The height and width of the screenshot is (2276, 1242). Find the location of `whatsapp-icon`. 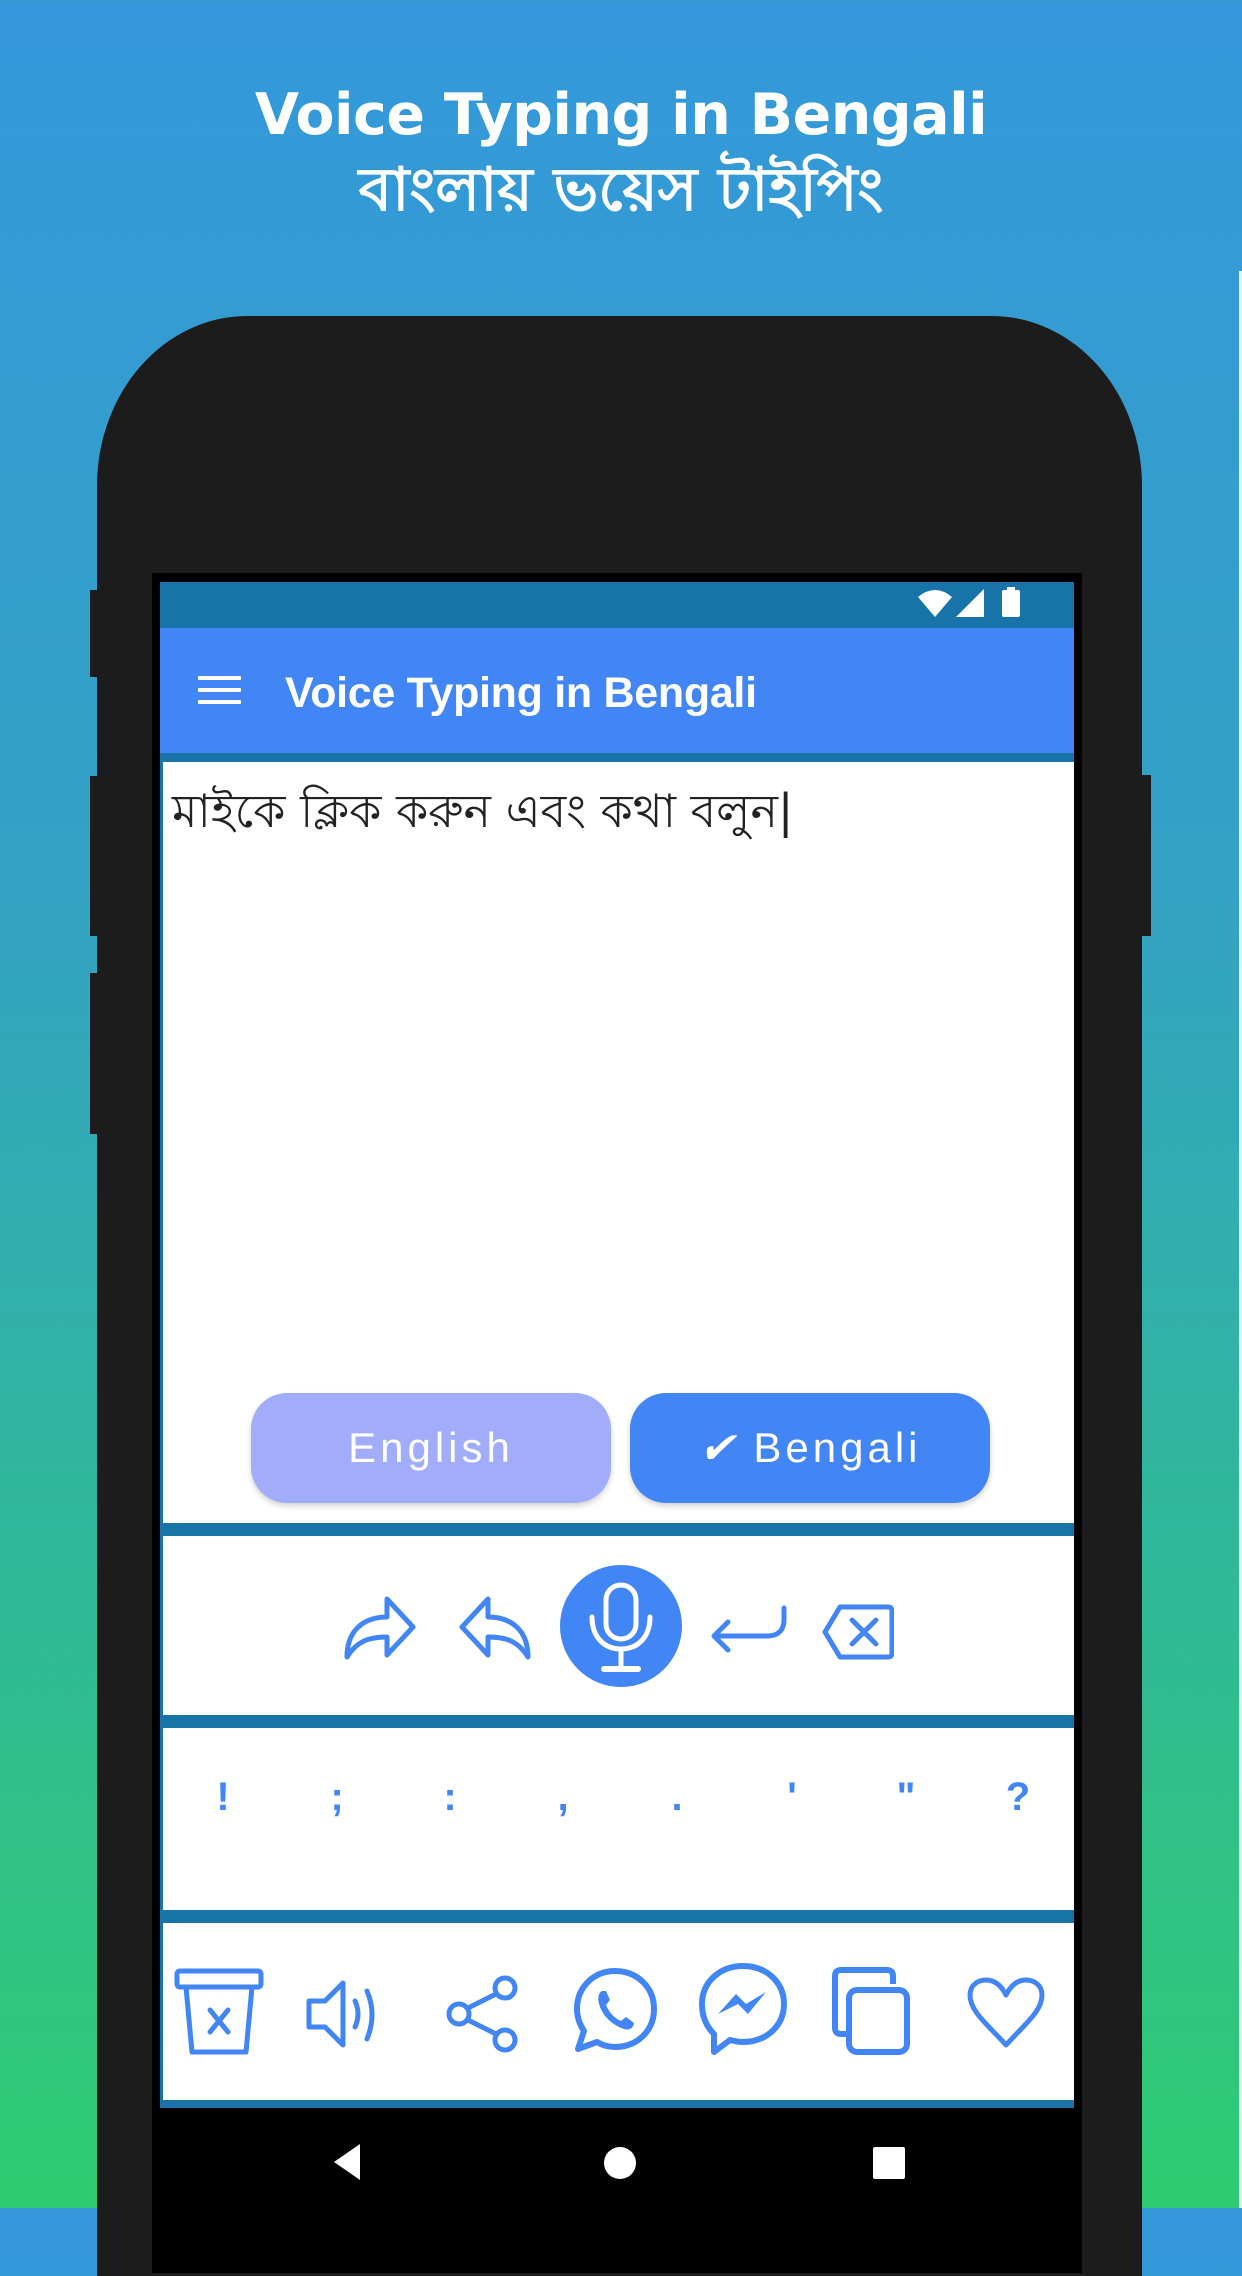

whatsapp-icon is located at coordinates (615, 2010).